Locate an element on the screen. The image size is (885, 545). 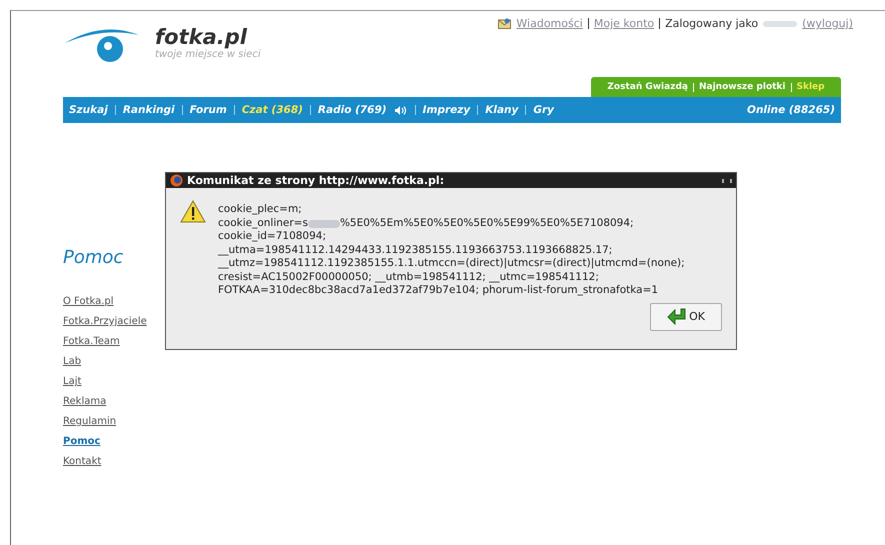
site-logo-text: fotka.pl is located at coordinates (208, 37).